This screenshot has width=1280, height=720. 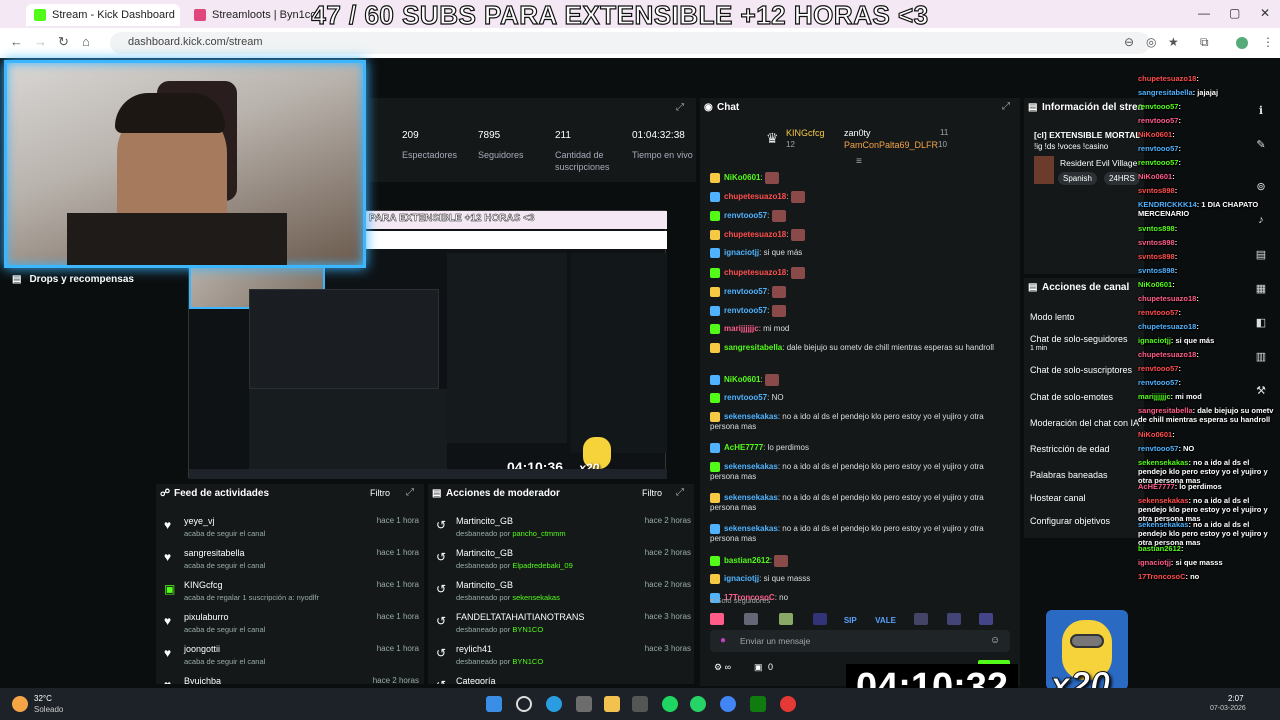 I want to click on tab-kick-dashboard: Stream - Kick Dashboard ✕, so click(x=103, y=15).